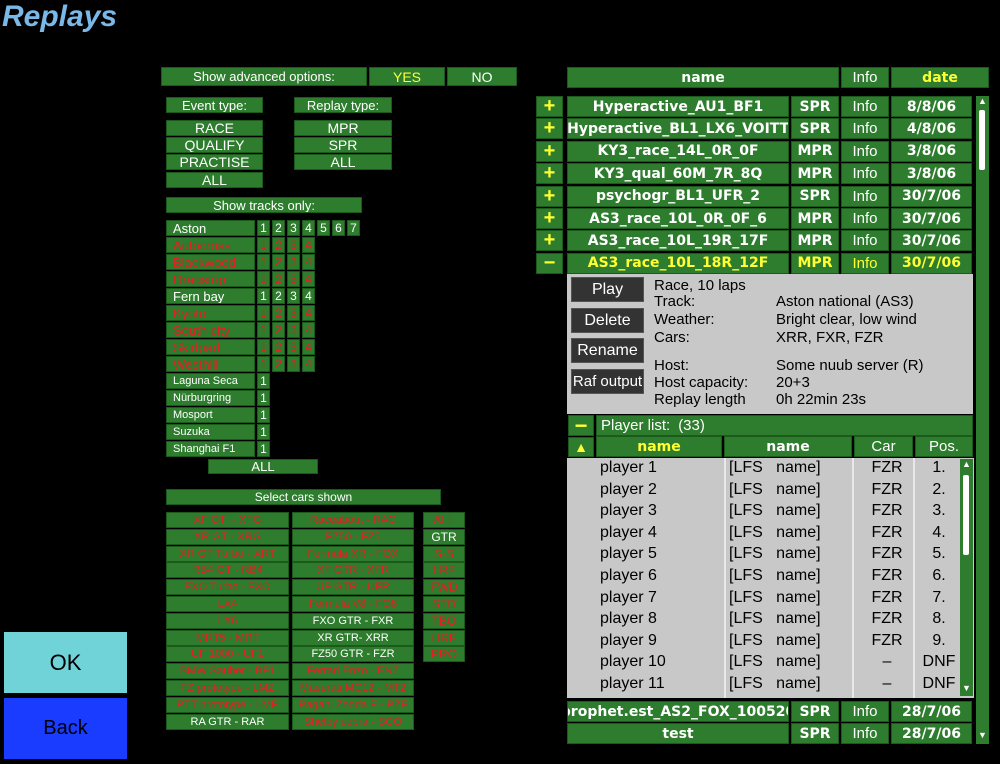 This screenshot has width=1000, height=764. What do you see at coordinates (966, 689) in the screenshot?
I see `scroll-down-icon: ▼` at bounding box center [966, 689].